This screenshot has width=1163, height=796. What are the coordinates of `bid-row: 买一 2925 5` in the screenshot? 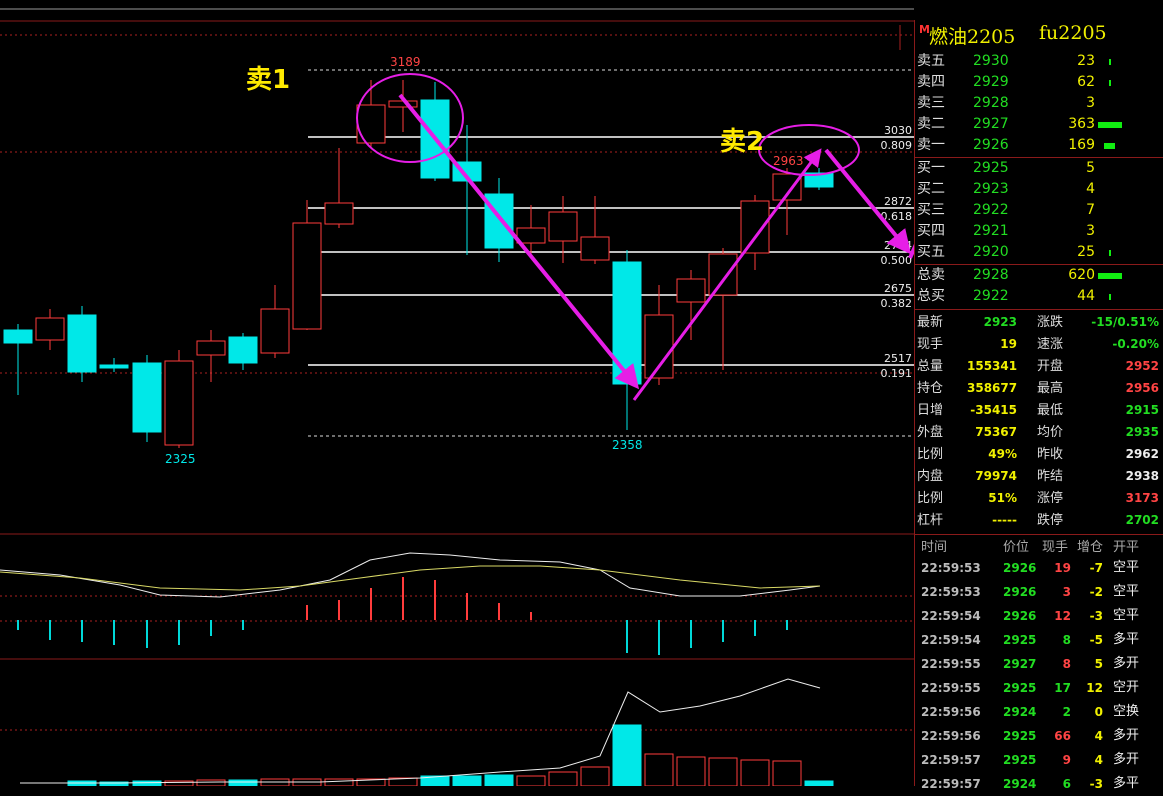 It's located at (1039, 168).